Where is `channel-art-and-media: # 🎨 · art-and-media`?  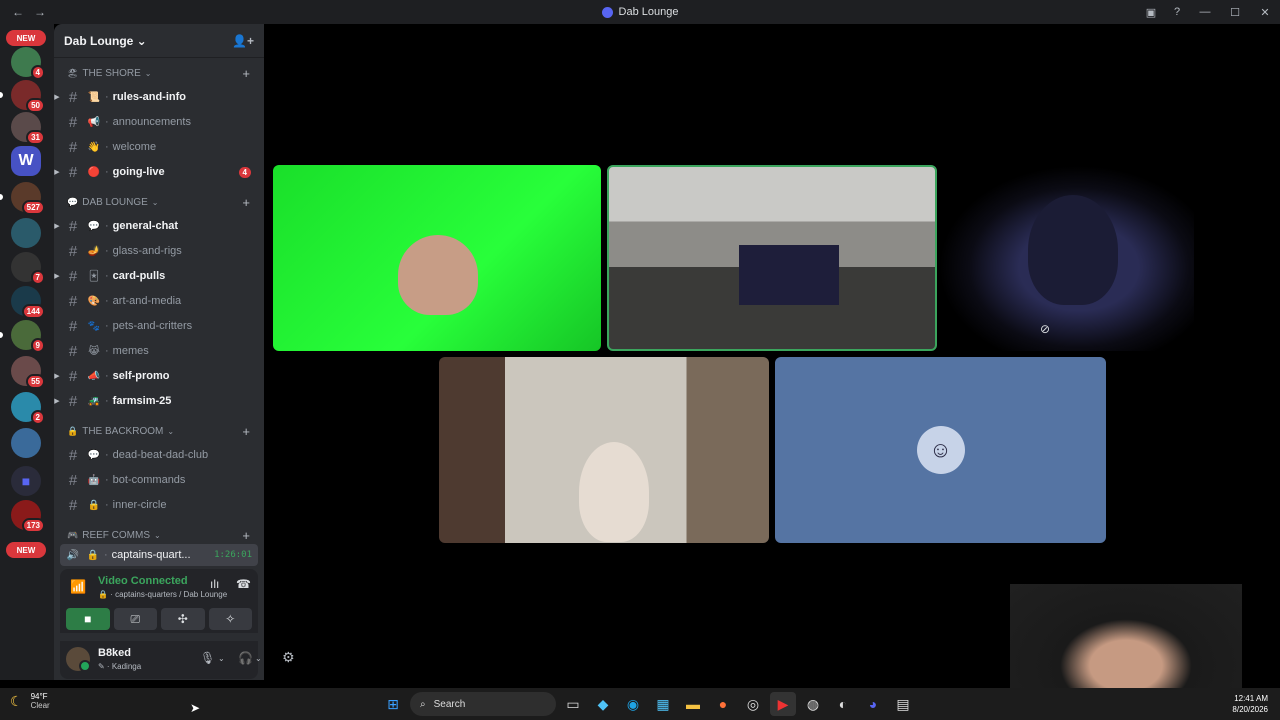 channel-art-and-media: # 🎨 · art-and-media is located at coordinates (159, 301).